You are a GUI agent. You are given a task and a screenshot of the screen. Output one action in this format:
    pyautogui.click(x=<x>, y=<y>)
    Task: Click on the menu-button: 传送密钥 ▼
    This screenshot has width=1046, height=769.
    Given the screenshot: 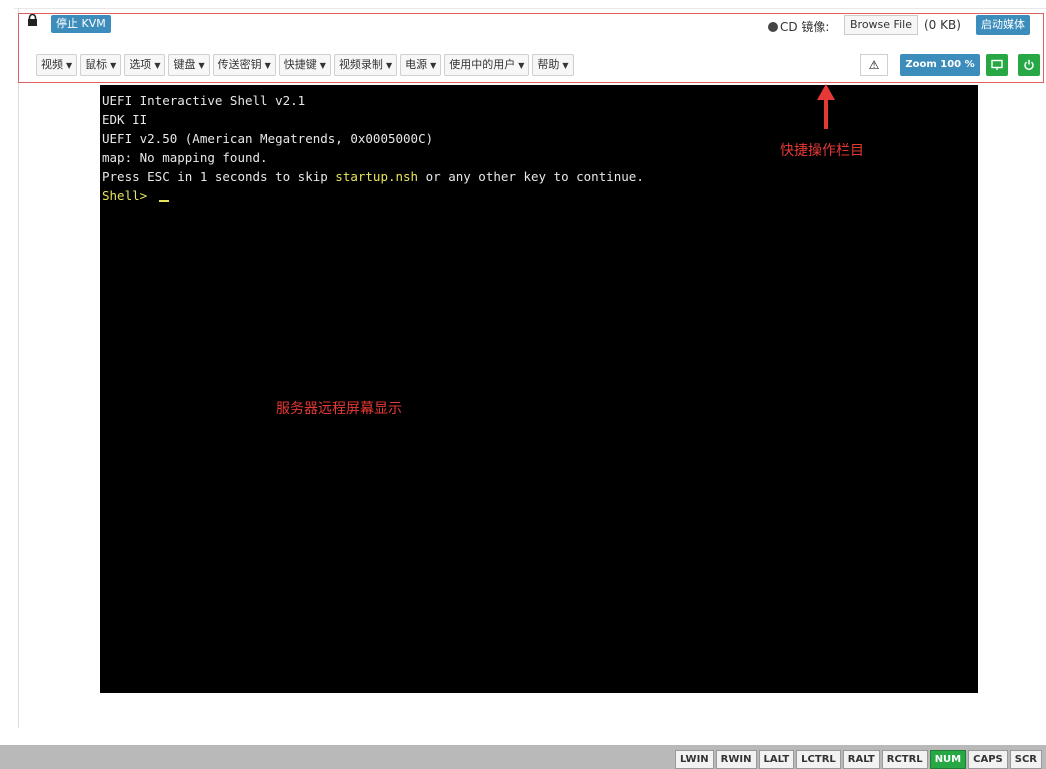 What is the action you would take?
    pyautogui.click(x=244, y=65)
    